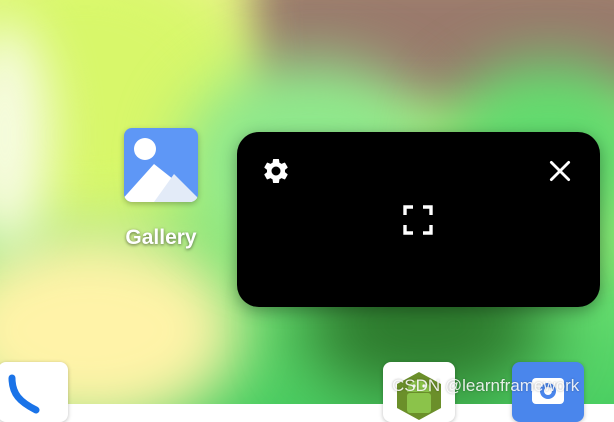 This screenshot has height=422, width=614. Describe the element at coordinates (276, 171) in the screenshot. I see `gear-icon` at that location.